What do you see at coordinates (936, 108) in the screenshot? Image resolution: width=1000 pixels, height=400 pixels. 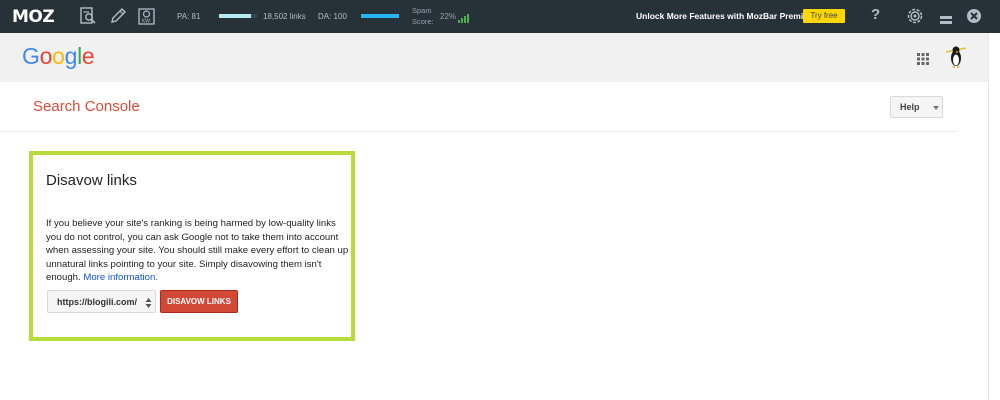 I see `chevron-down-icon` at bounding box center [936, 108].